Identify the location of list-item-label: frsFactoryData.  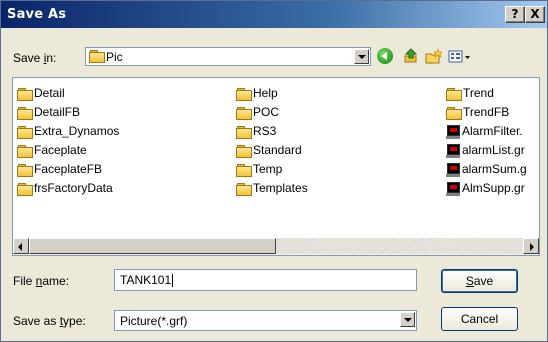
(73, 188).